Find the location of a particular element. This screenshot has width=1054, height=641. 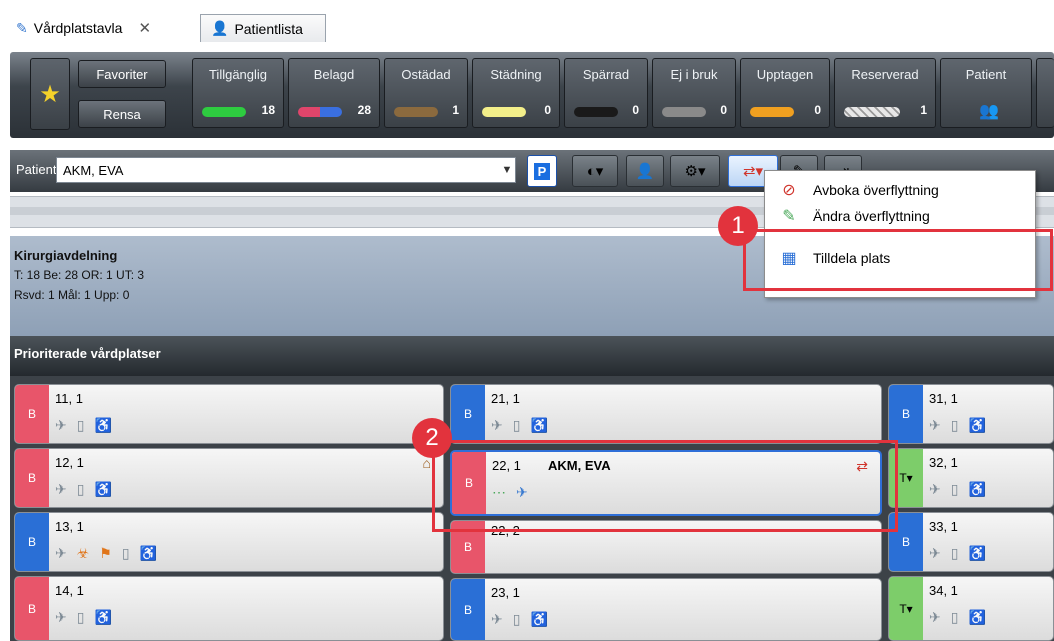

bed-number: 13, 1 is located at coordinates (69, 526).